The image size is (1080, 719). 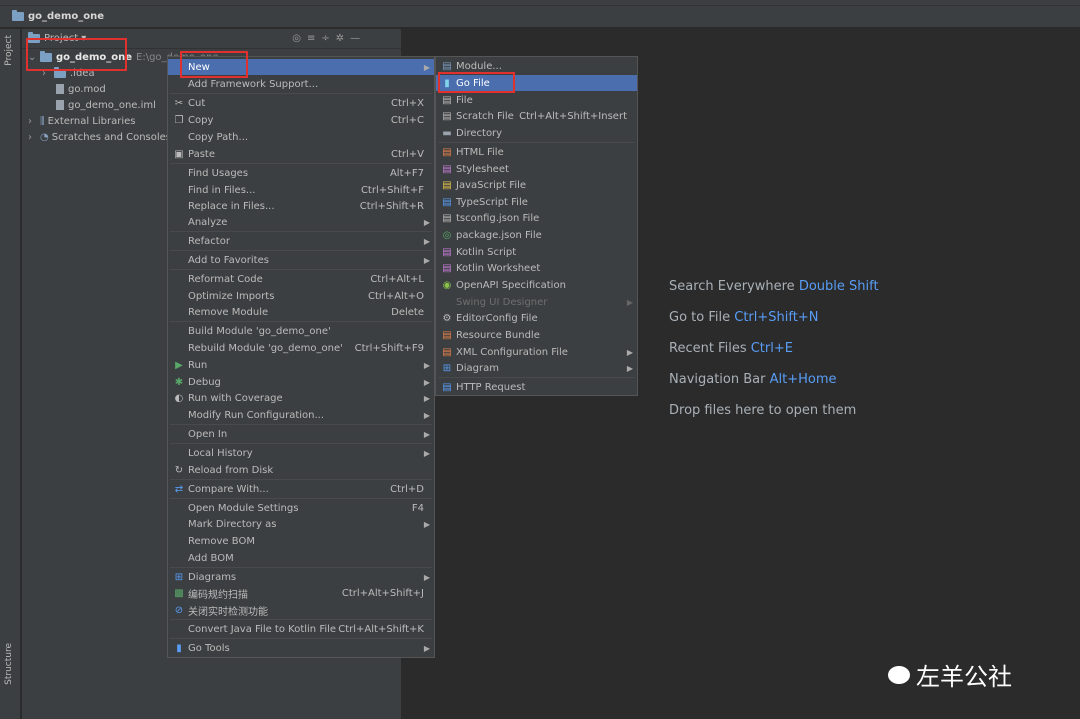 What do you see at coordinates (340, 38) in the screenshot?
I see `gear-icon: ✲` at bounding box center [340, 38].